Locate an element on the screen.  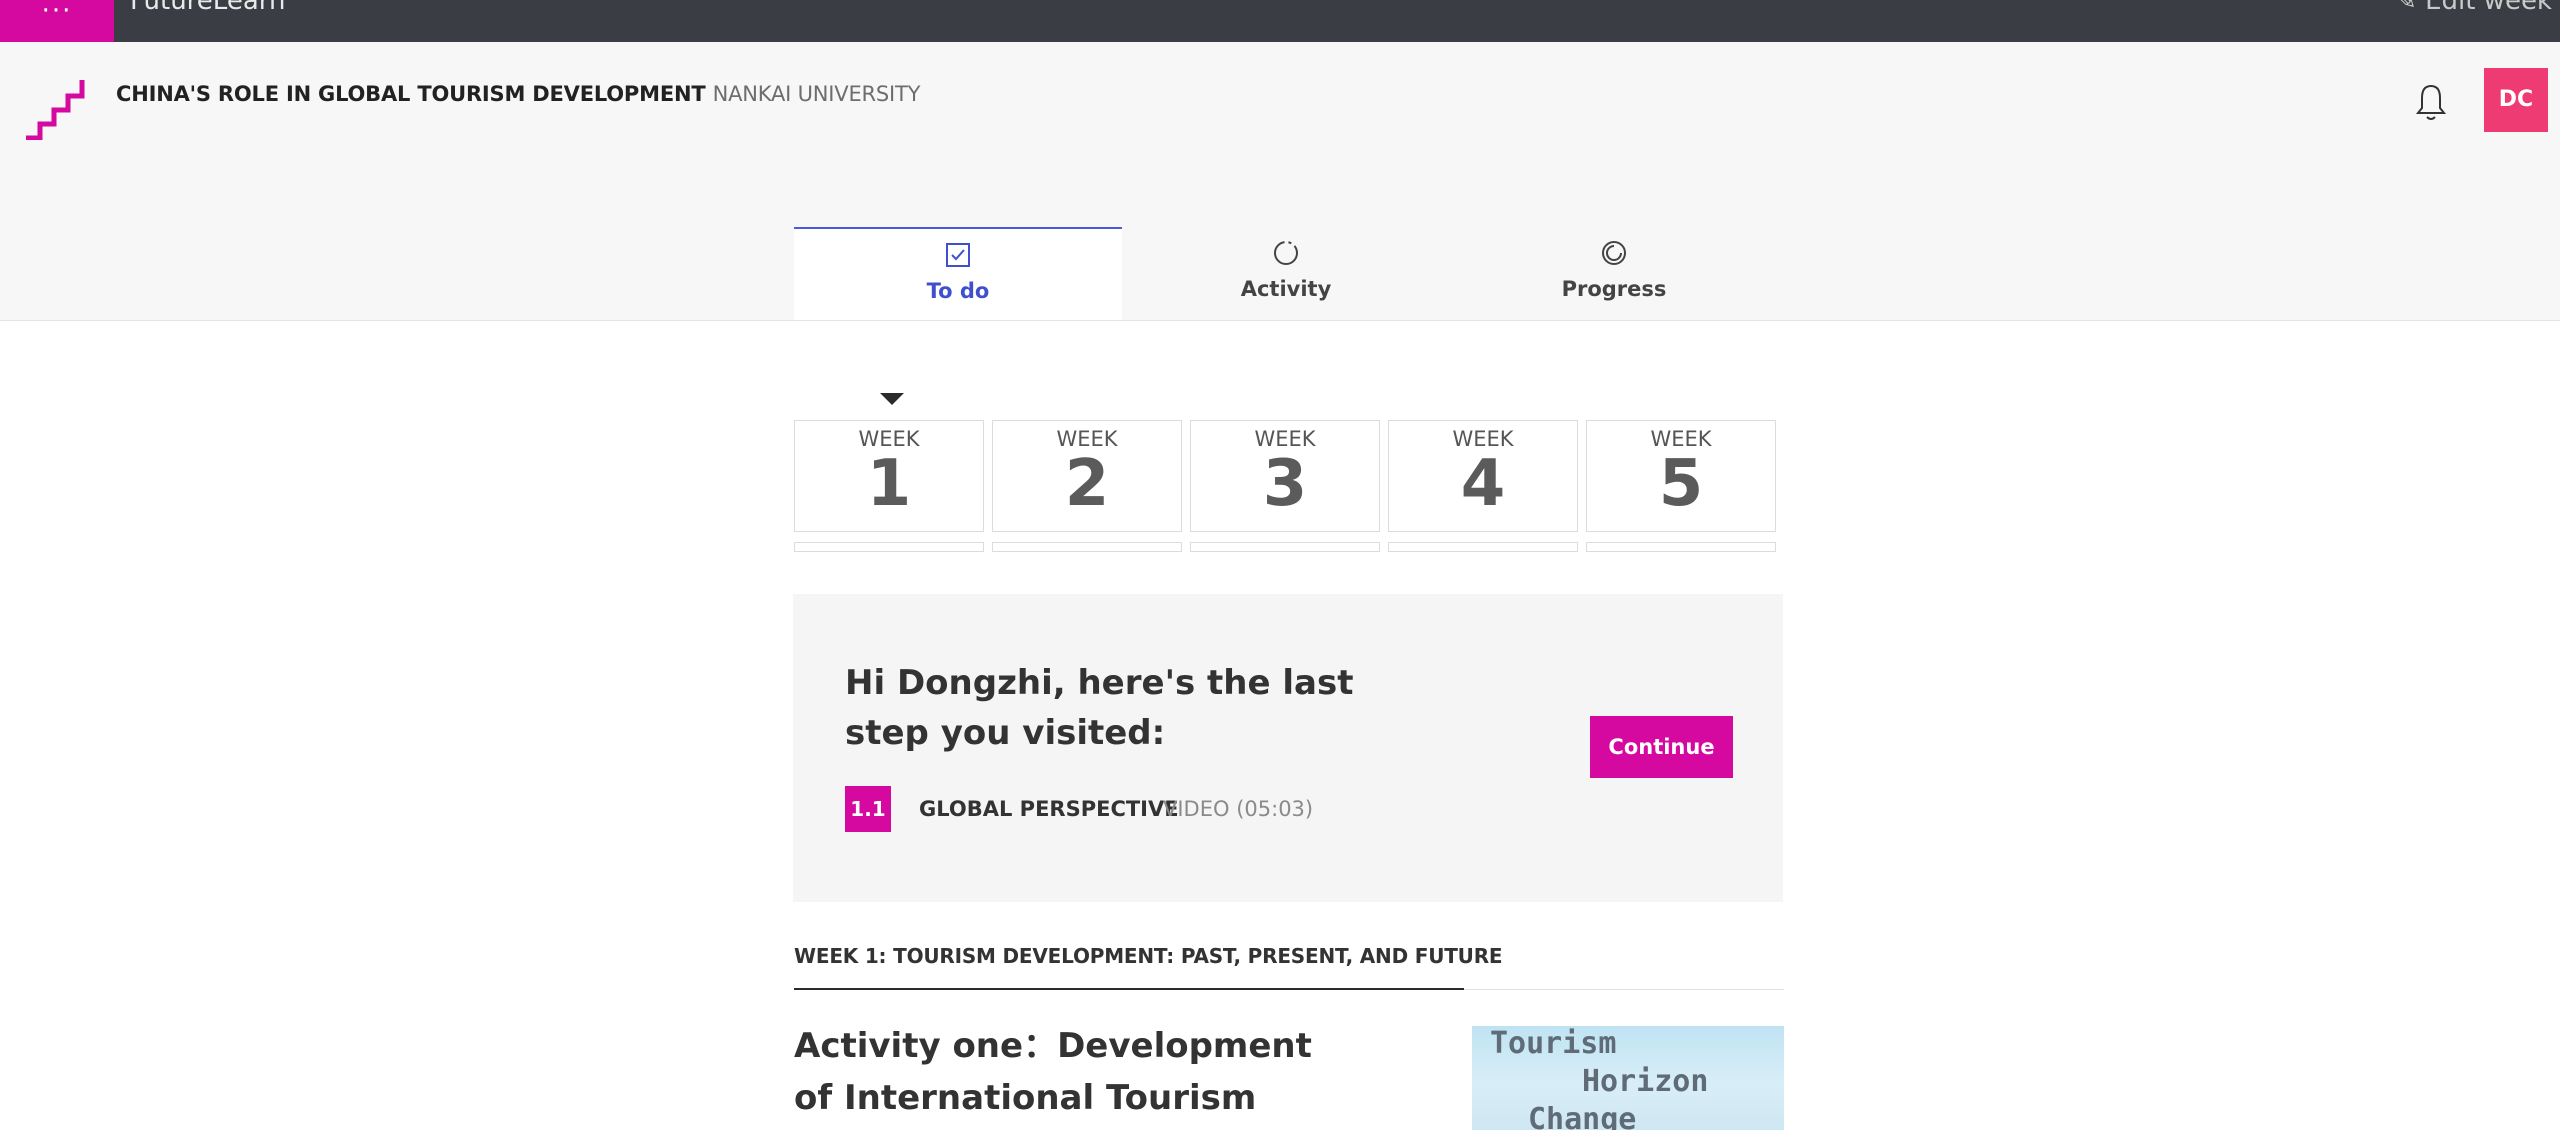
tab-to-do: To do is located at coordinates (958, 273).